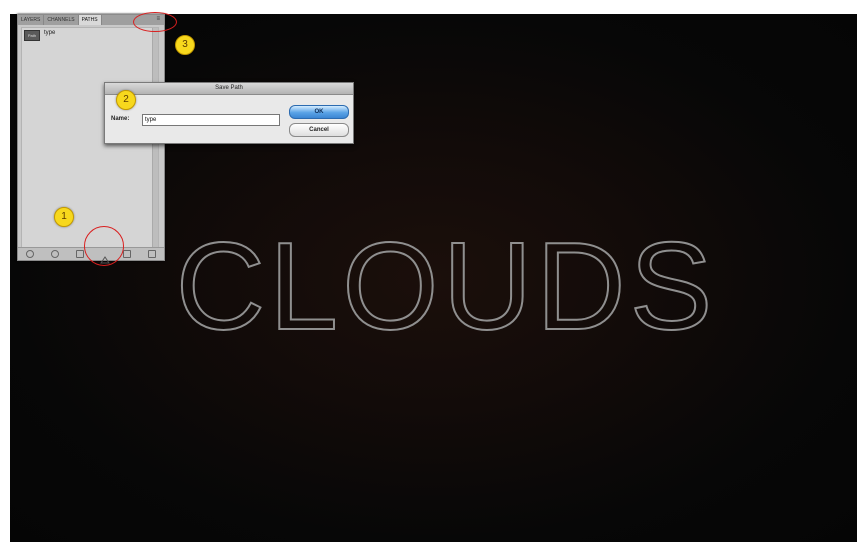 This screenshot has width=857, height=547. I want to click on tab-paths: PATHS, so click(90, 20).